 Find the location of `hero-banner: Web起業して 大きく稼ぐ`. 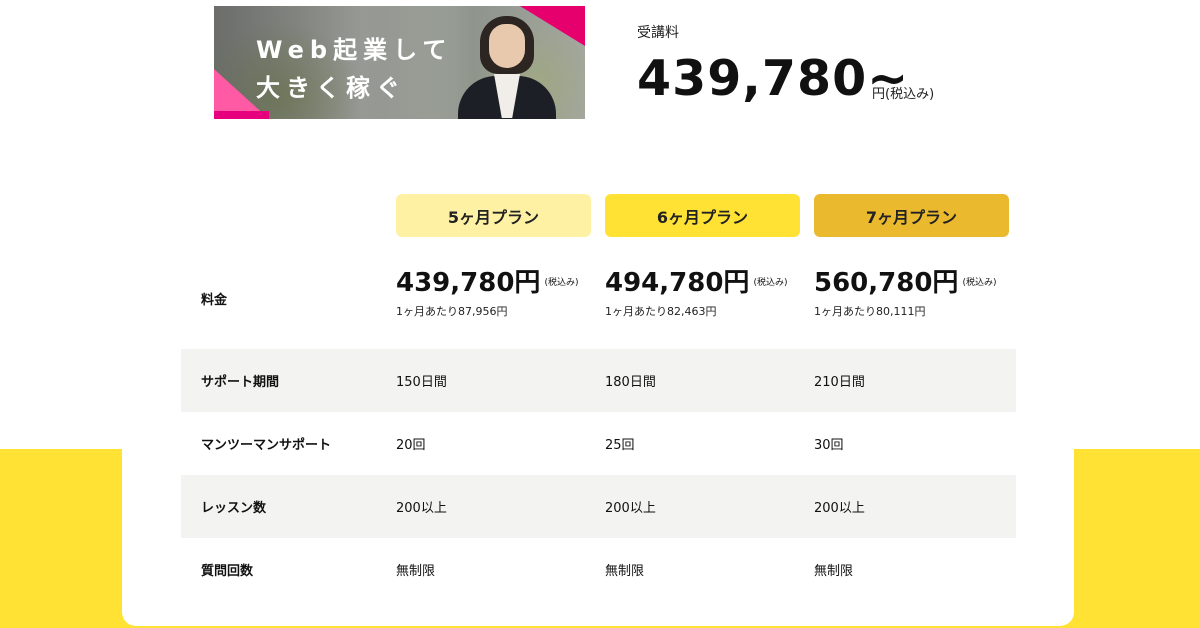

hero-banner: Web起業して 大きく稼ぐ is located at coordinates (399, 62).